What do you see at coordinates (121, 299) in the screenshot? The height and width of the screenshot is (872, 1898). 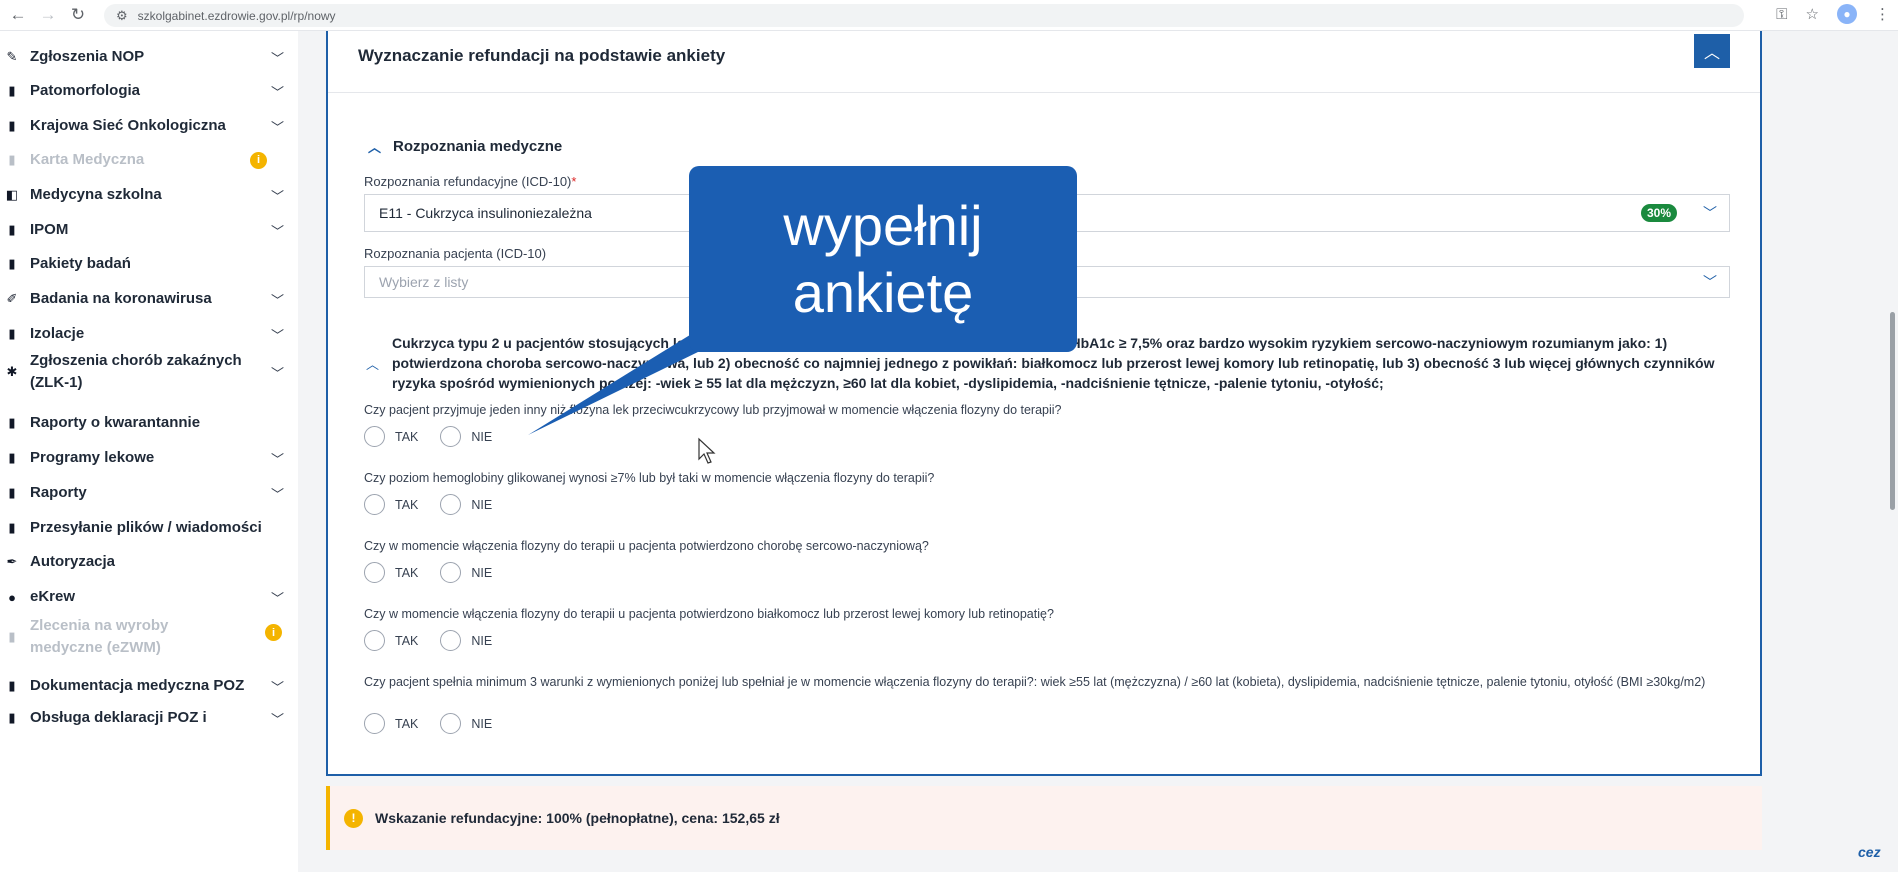 I see `sidebar-item-label: Badania na koronawirusa` at bounding box center [121, 299].